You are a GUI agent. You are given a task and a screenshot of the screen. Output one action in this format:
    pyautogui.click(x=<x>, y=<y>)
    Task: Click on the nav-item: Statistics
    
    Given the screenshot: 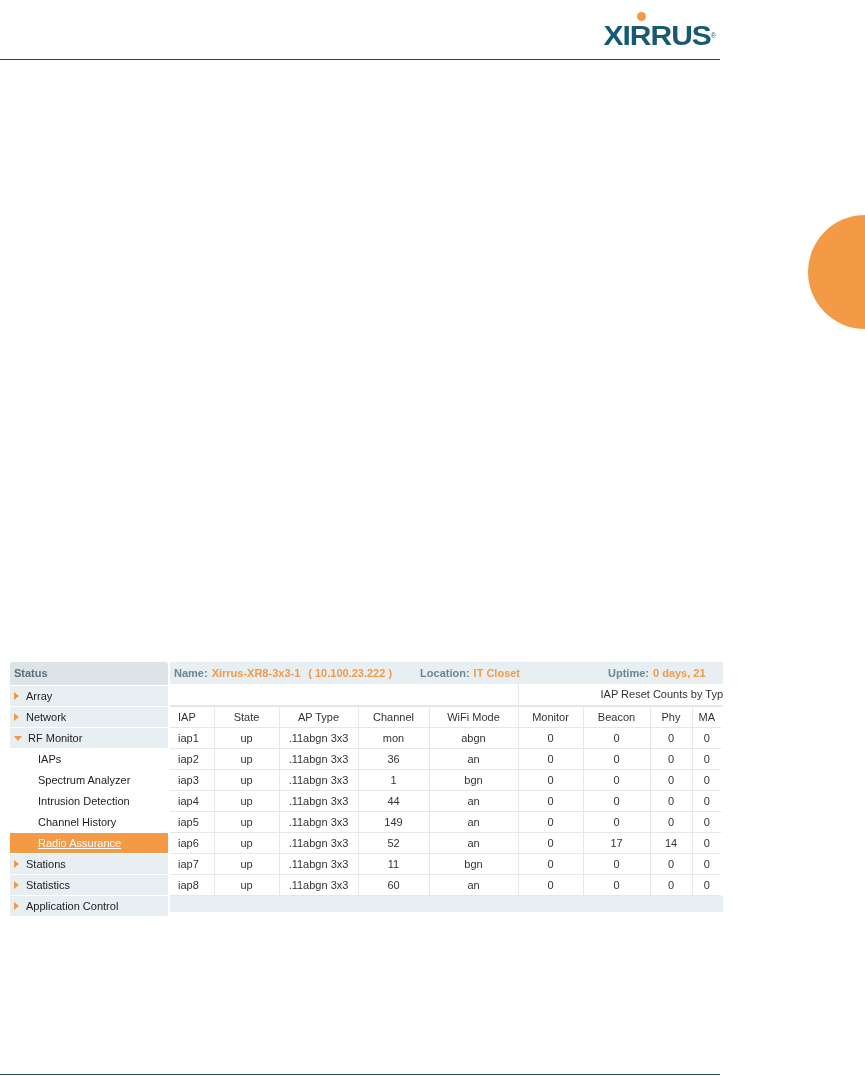 What is the action you would take?
    pyautogui.click(x=89, y=885)
    